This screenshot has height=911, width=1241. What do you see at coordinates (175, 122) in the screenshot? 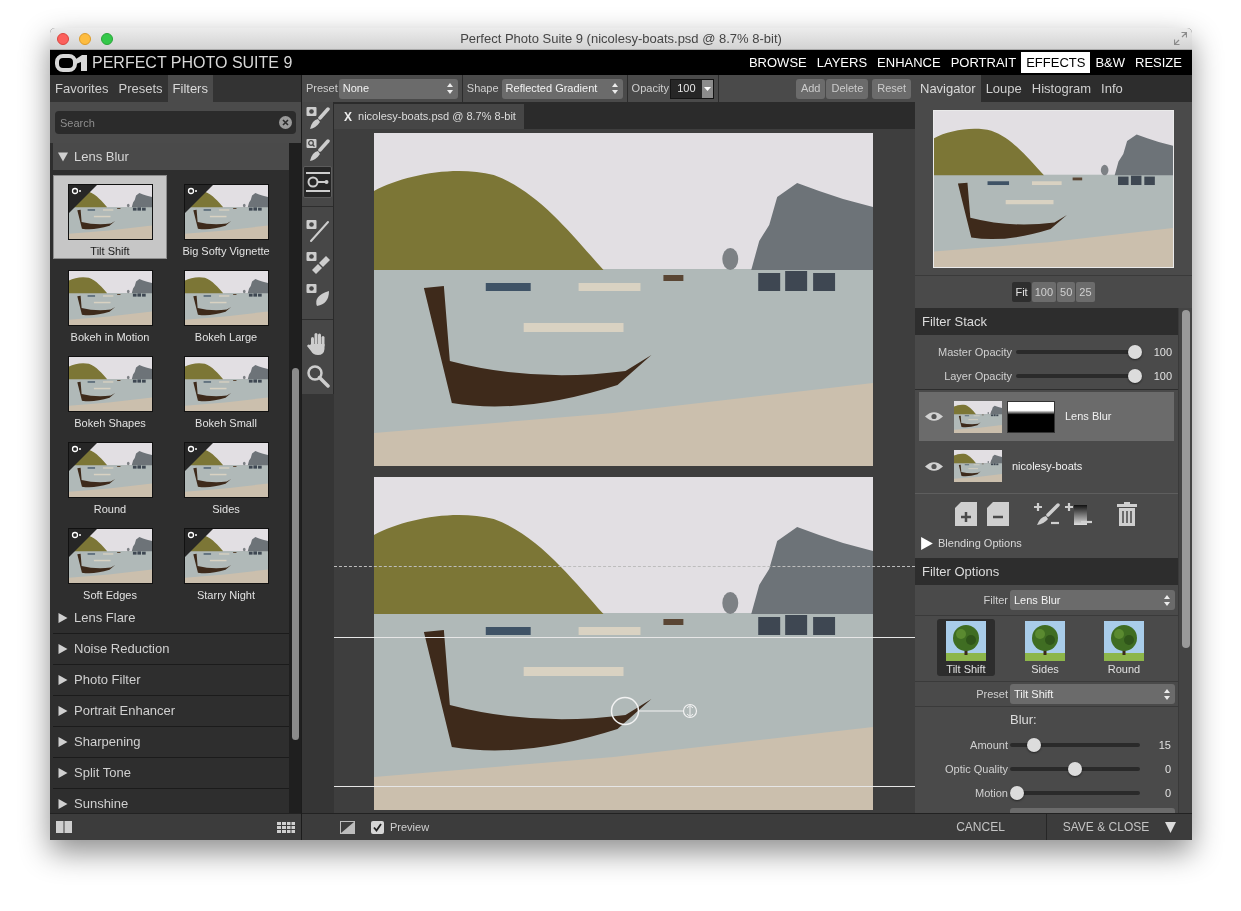
I see `search-field: Search` at bounding box center [175, 122].